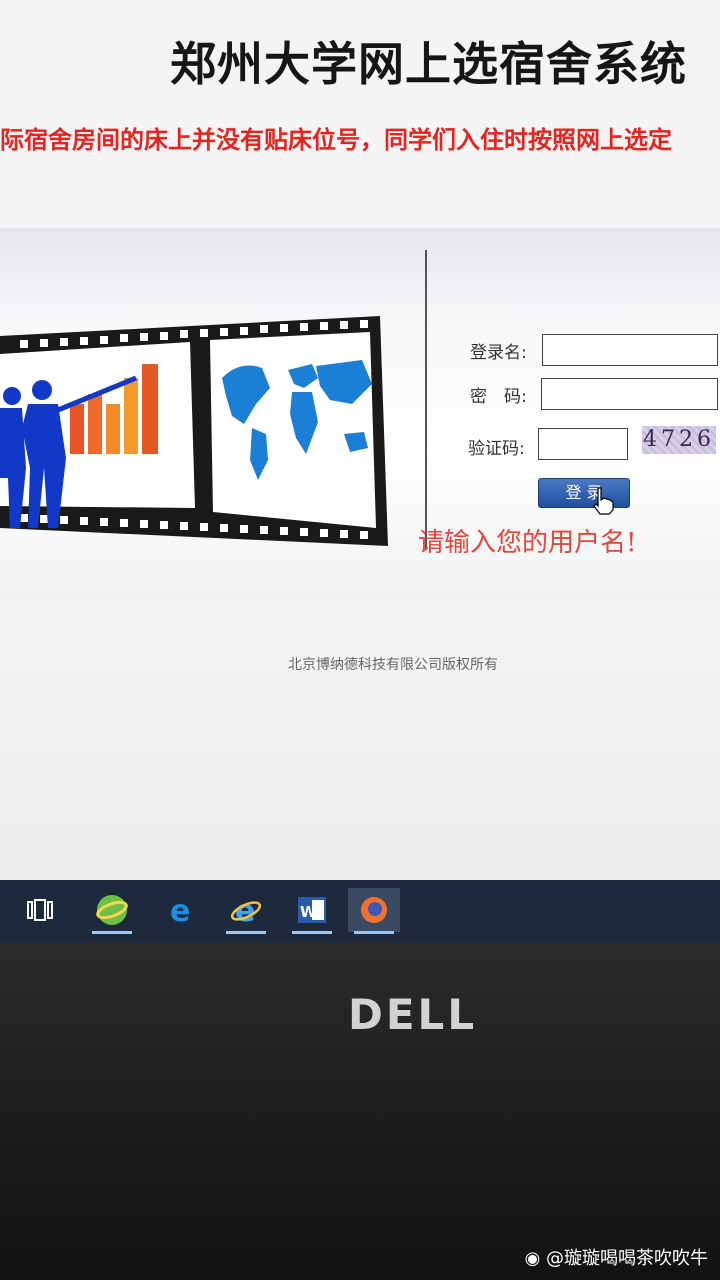 This screenshot has width=720, height=1280. Describe the element at coordinates (616, 1258) in the screenshot. I see `watermark-text: ◉ @璇璇喝喝茶吹吹牛` at that location.